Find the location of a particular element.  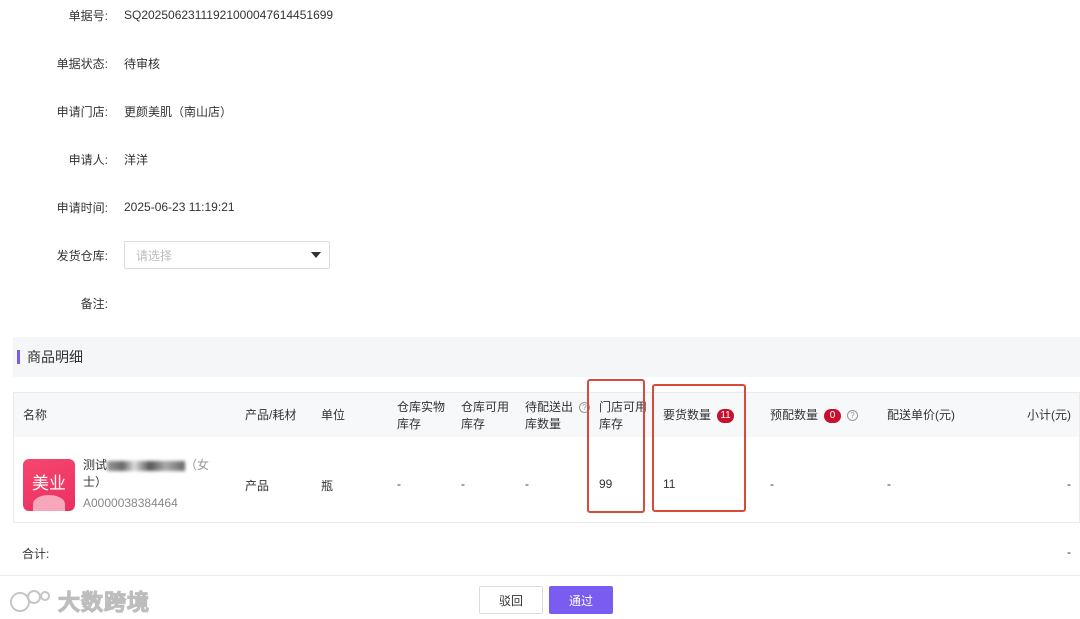

help-icon: ? is located at coordinates (853, 415).